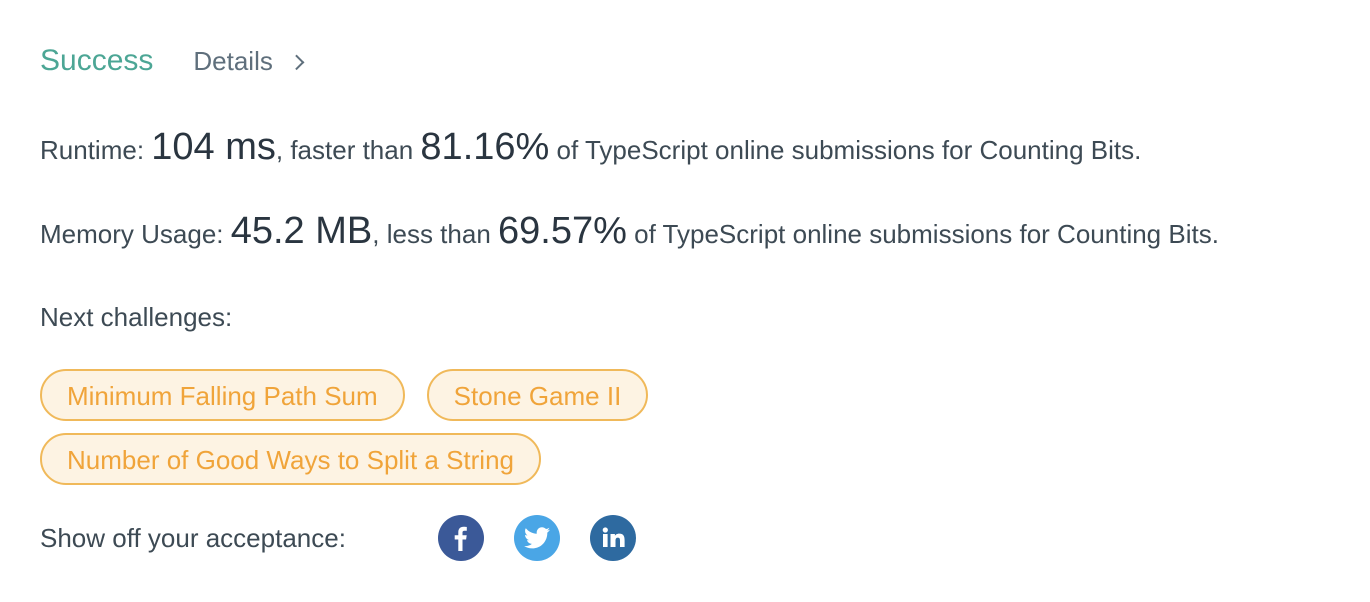 The width and height of the screenshot is (1370, 602). Describe the element at coordinates (291, 459) in the screenshot. I see `challenge-chip-good-ways-split-string: Number of Good Ways to Split a String` at that location.